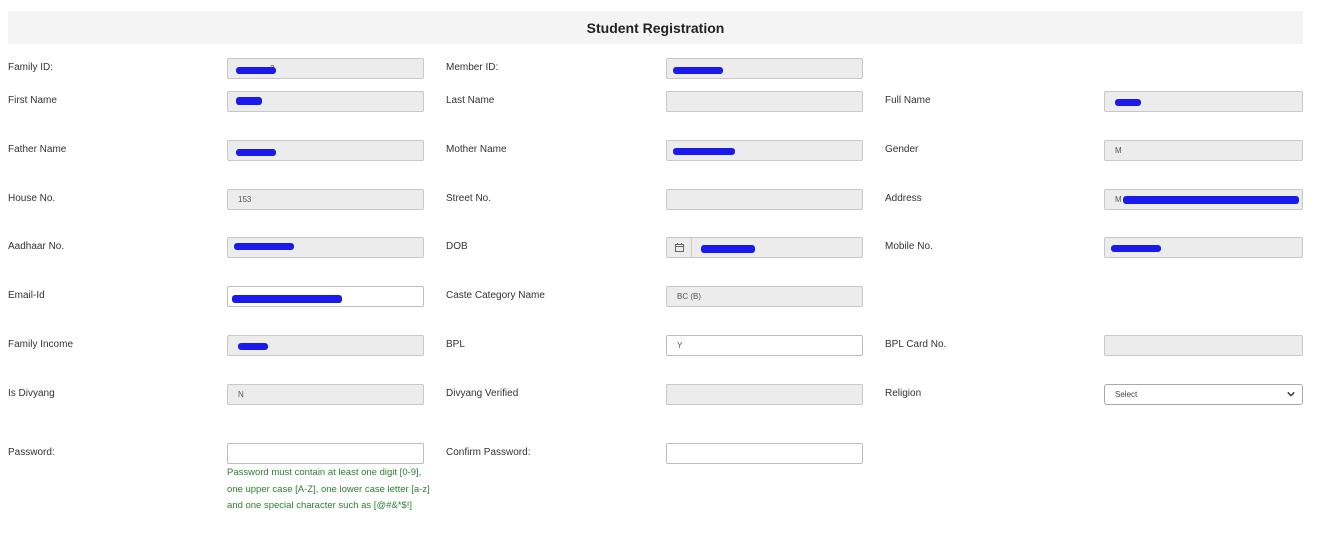 Image resolution: width=1324 pixels, height=534 pixels. I want to click on email-id-field, so click(325, 296).